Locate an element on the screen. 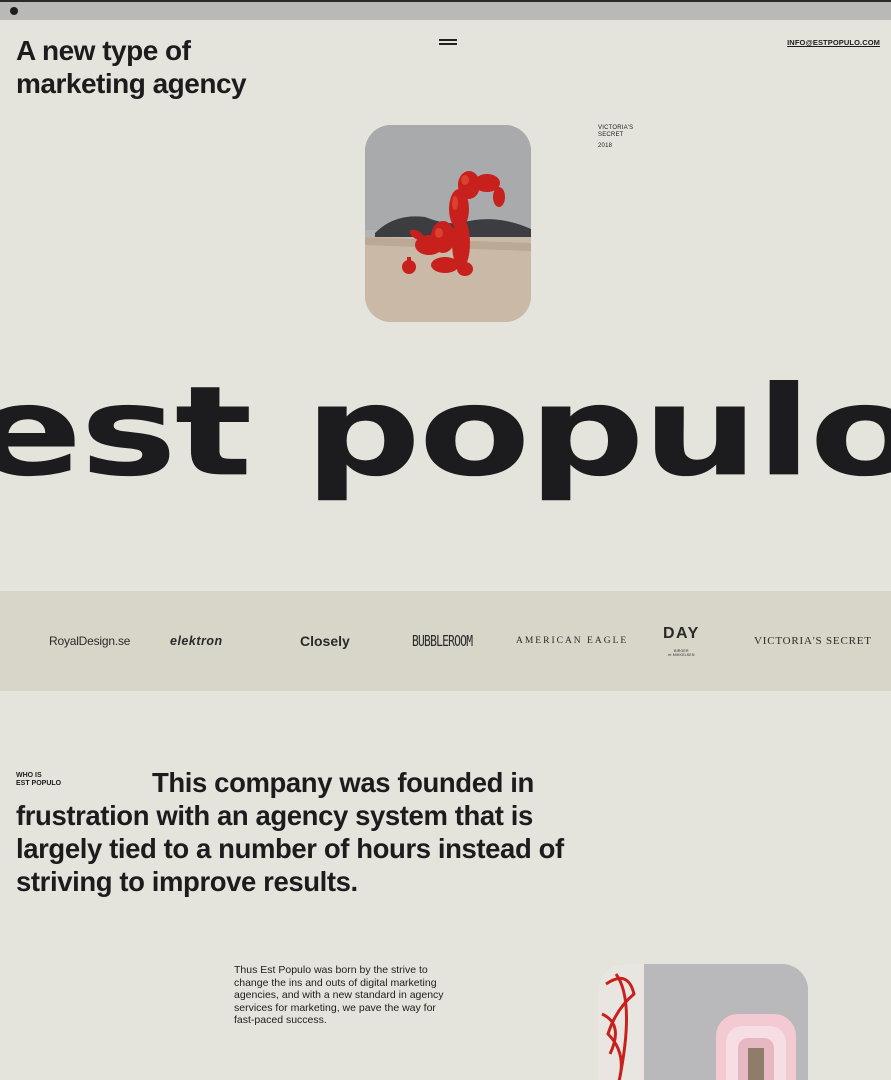 Image resolution: width=891 pixels, height=1080 pixels. window-dot-icon is located at coordinates (14, 11).